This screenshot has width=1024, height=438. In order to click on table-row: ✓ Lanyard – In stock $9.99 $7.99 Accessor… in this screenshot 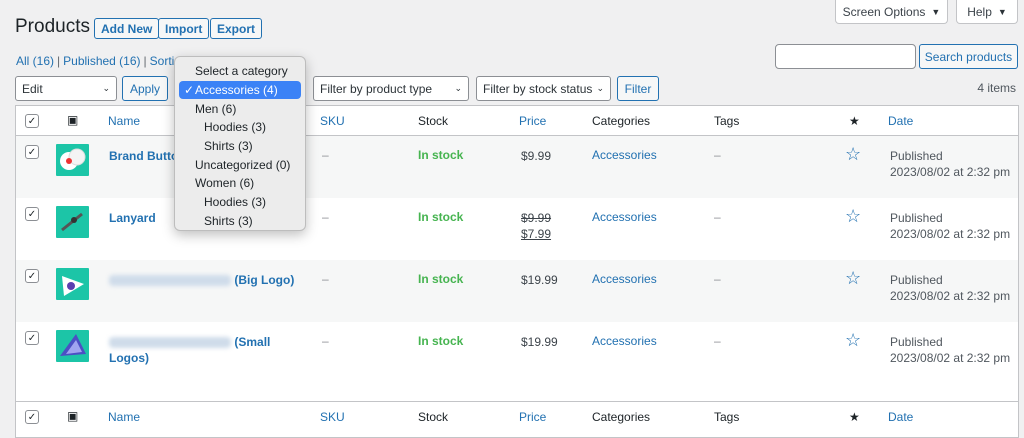, I will do `click(517, 229)`.